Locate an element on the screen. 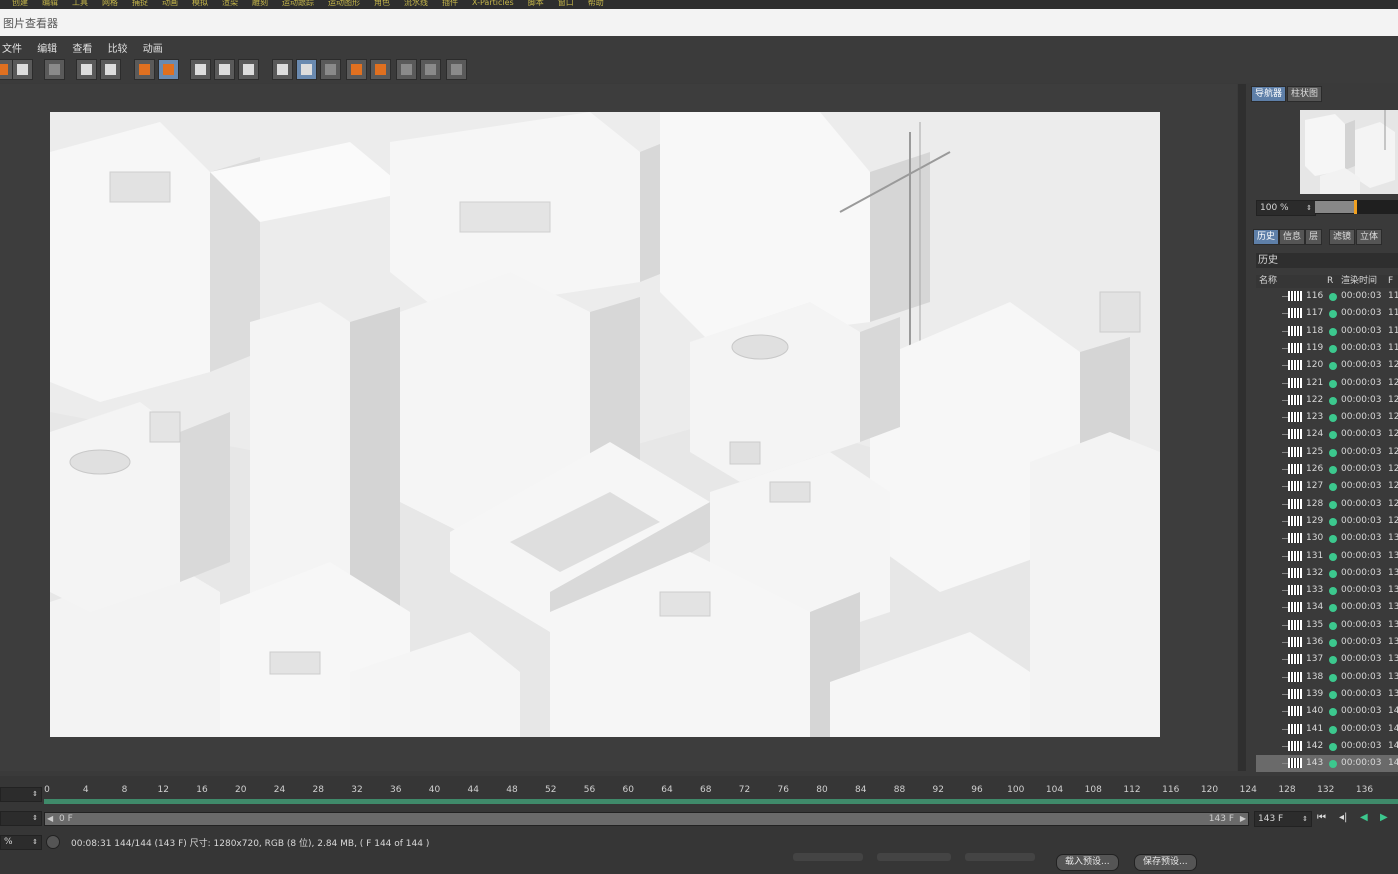 The height and width of the screenshot is (874, 1398). goto-start-icon: ⏮ is located at coordinates (1321, 817).